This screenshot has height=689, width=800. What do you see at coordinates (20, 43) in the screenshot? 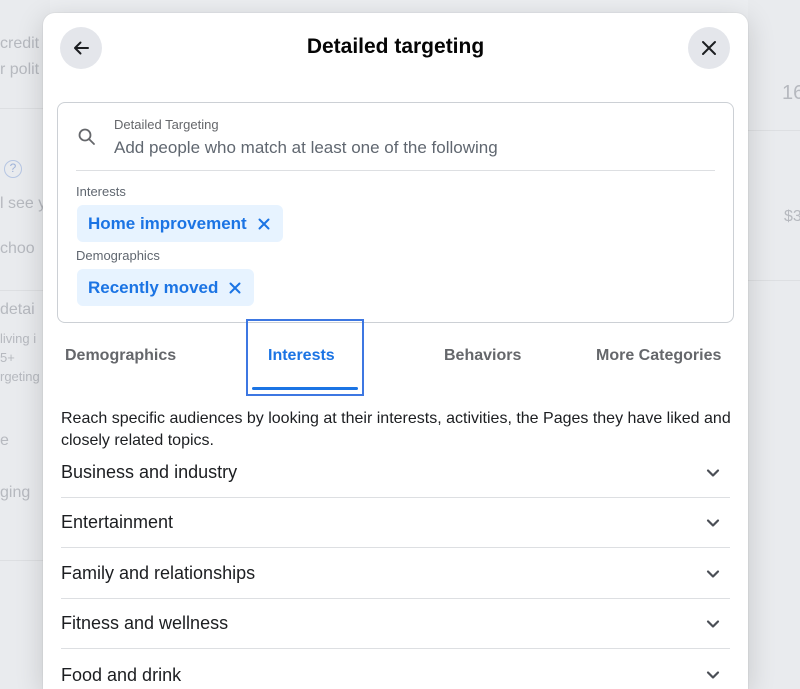
I see `background-text: credit` at bounding box center [20, 43].